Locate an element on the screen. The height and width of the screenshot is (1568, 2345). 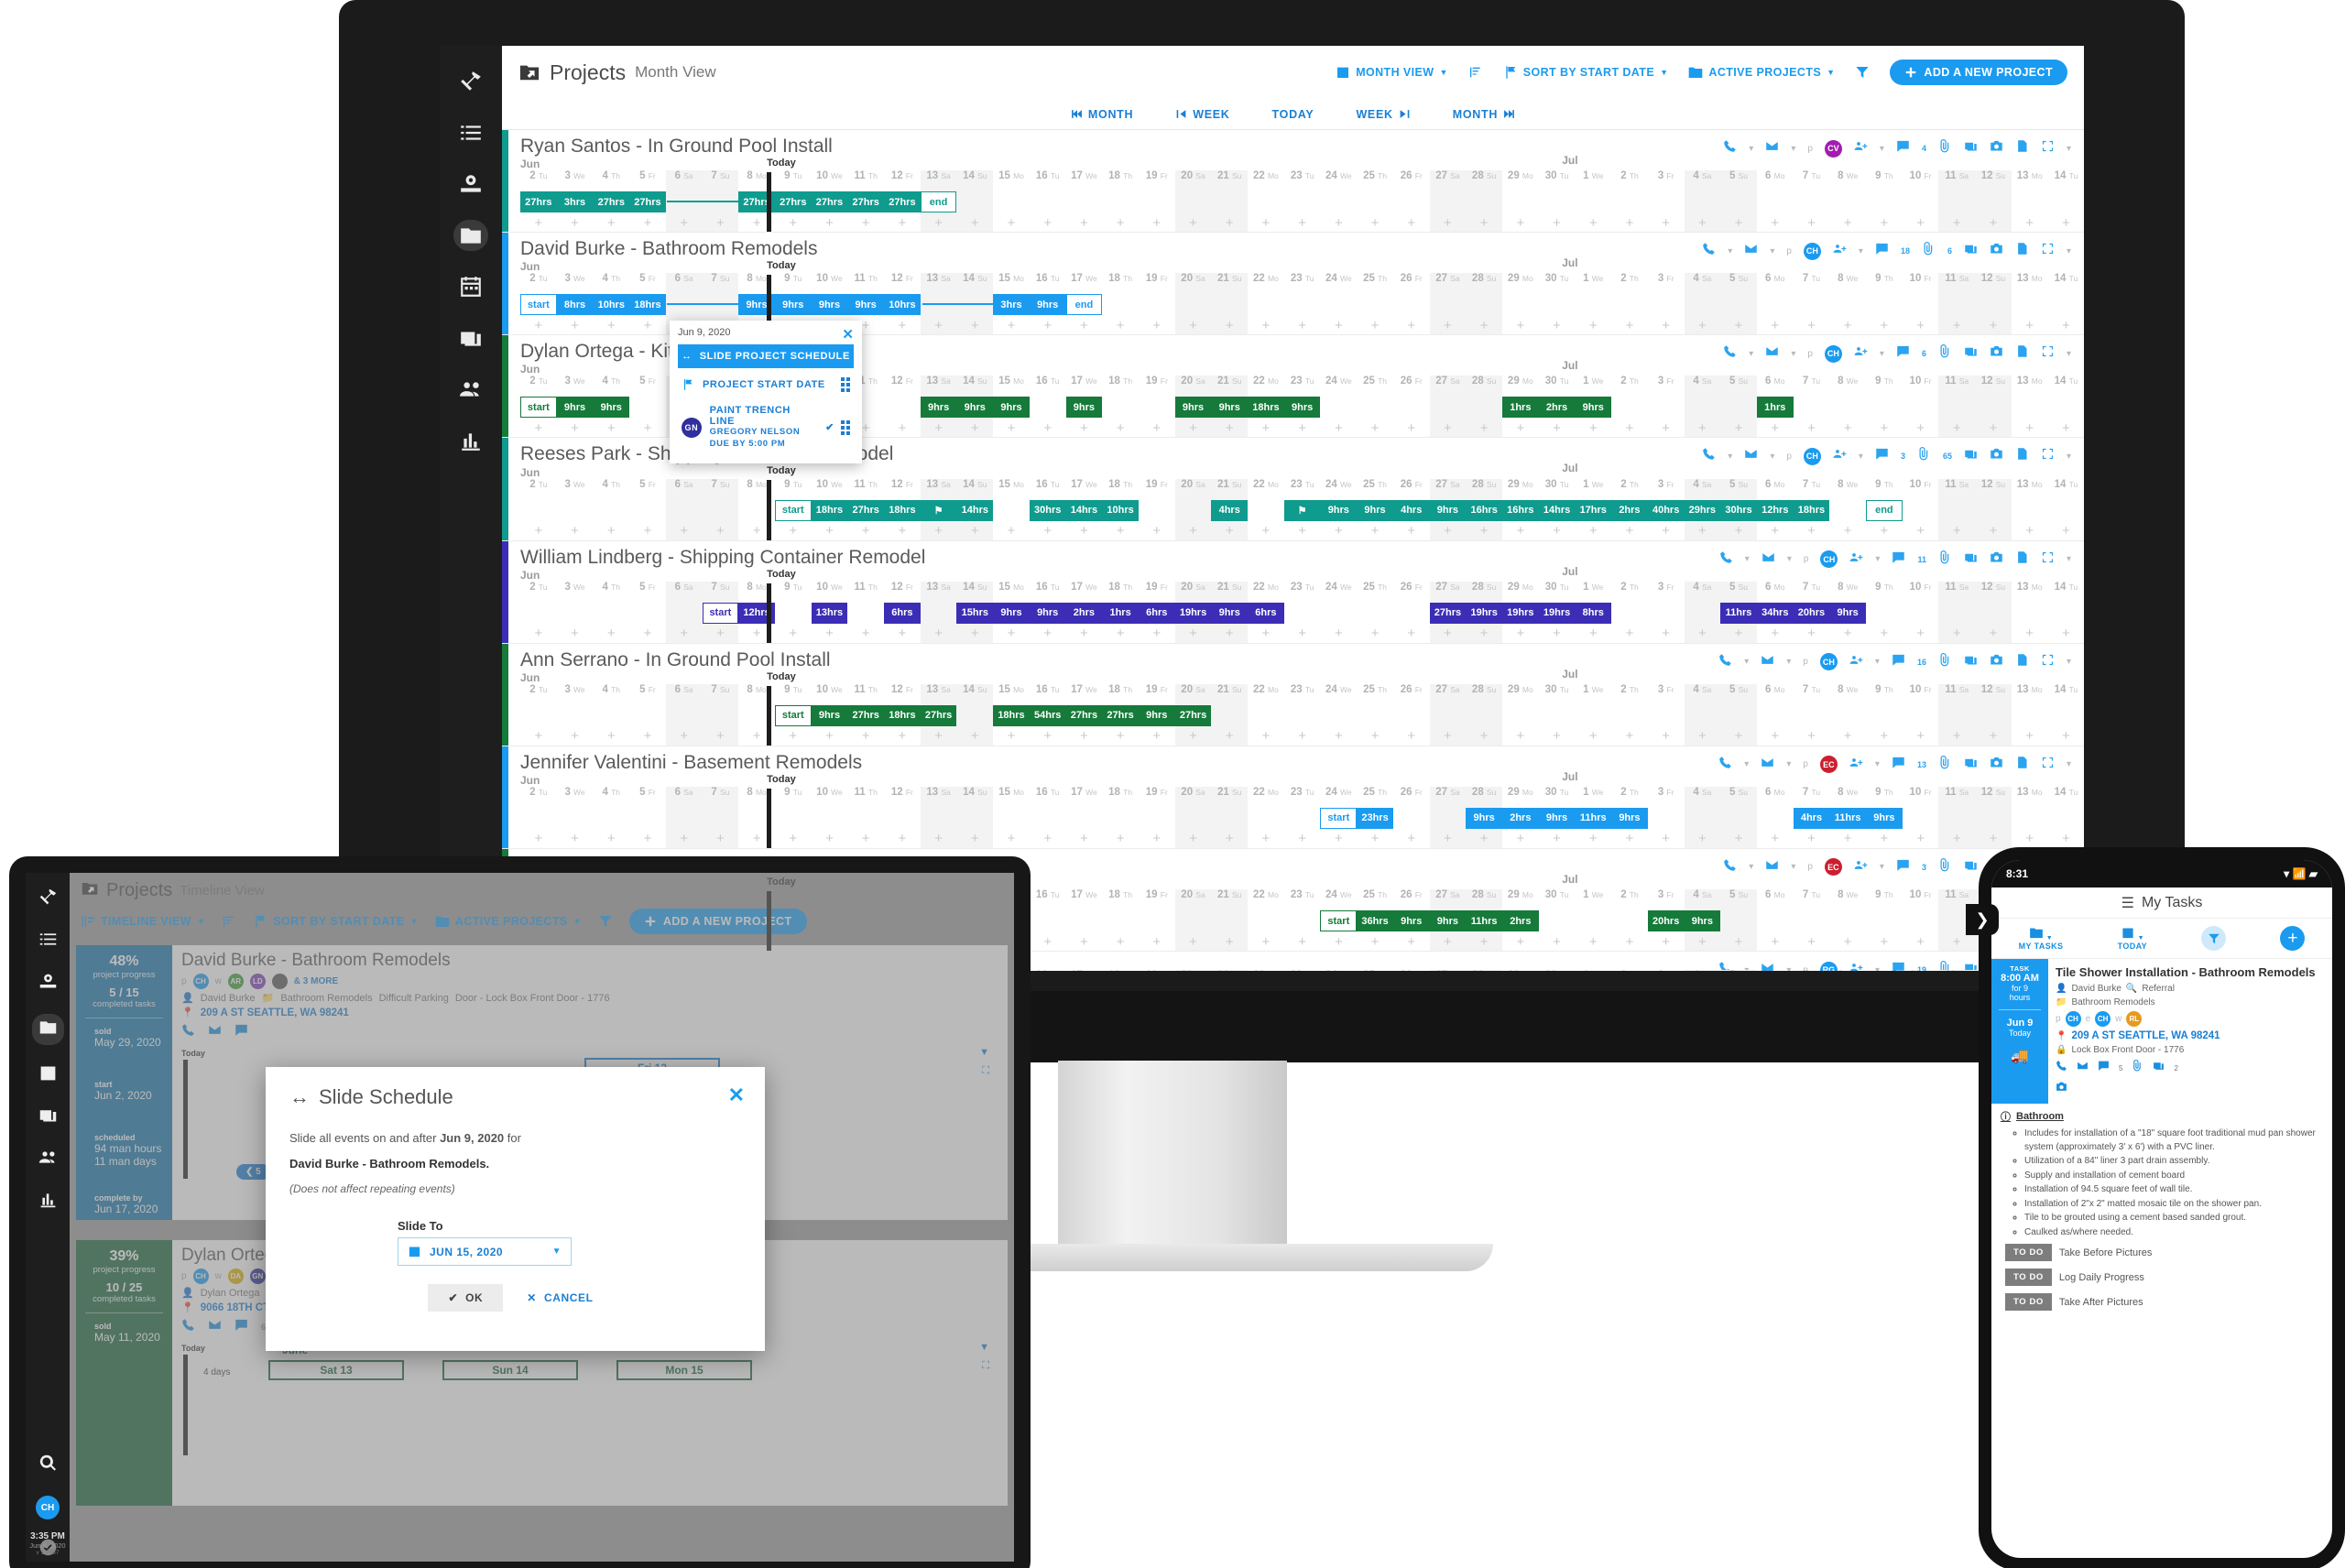
date-cell: 4 Th is located at coordinates (611, 694).